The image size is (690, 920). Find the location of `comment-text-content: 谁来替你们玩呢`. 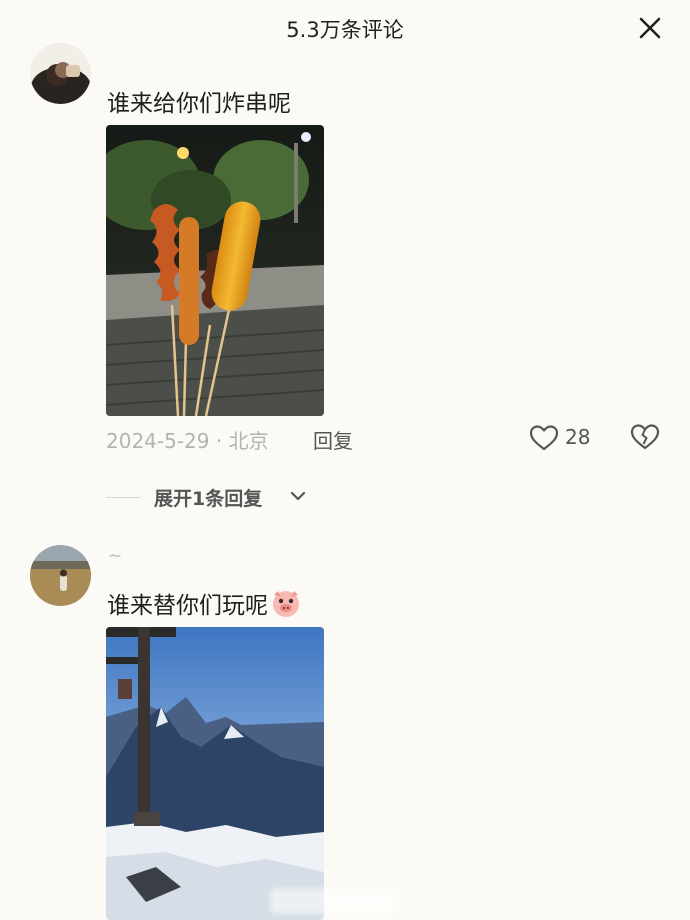

comment-text-content: 谁来替你们玩呢 is located at coordinates (187, 606).